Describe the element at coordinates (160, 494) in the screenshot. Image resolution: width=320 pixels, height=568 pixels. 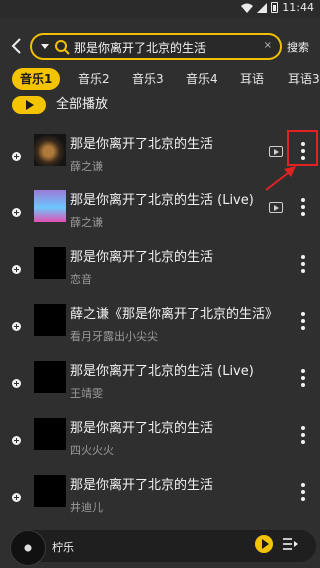
I see `song-row: 那是你离开了北京的生活 井迪儿` at that location.